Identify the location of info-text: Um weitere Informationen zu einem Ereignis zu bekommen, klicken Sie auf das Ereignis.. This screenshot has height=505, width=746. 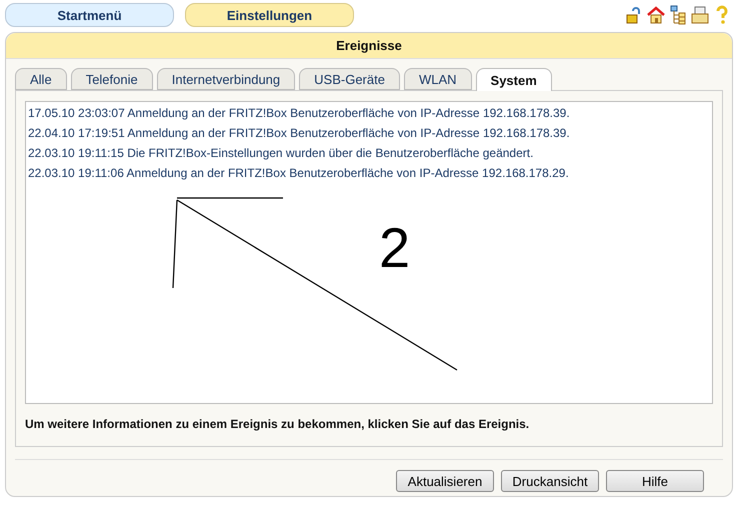
(277, 424).